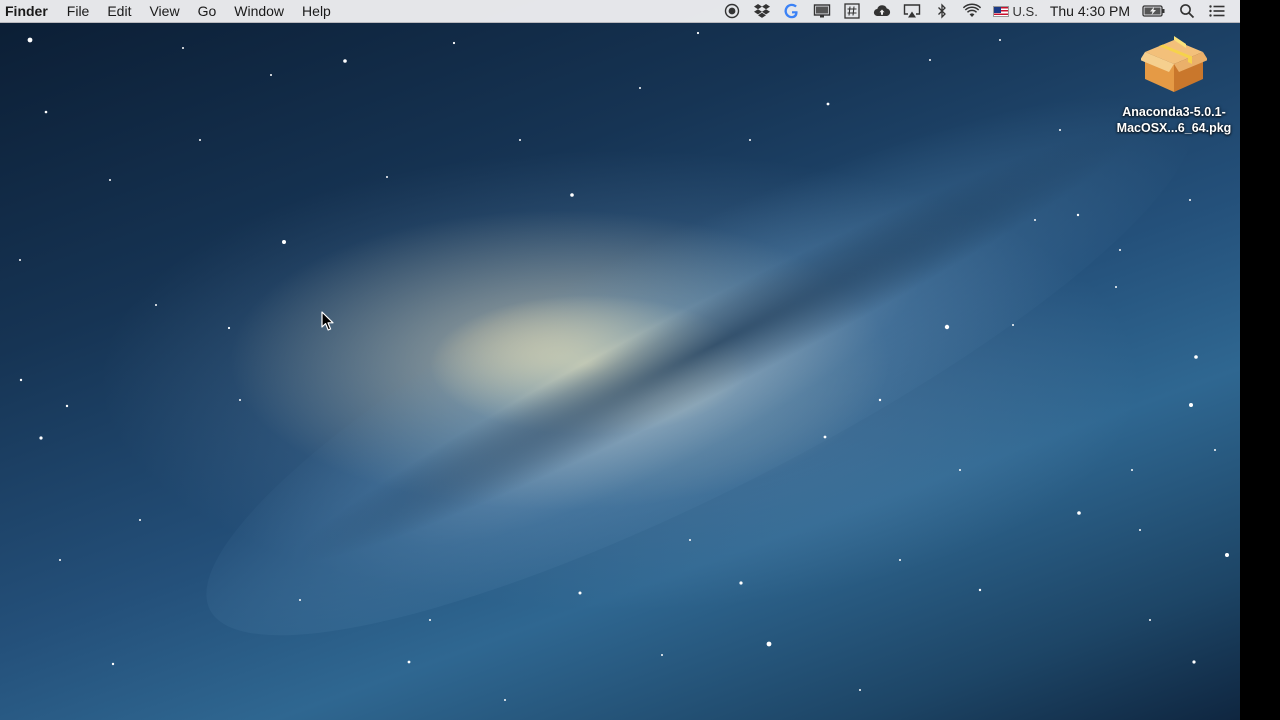 Image resolution: width=1280 pixels, height=720 pixels. I want to click on hashtag-icon, so click(852, 11).